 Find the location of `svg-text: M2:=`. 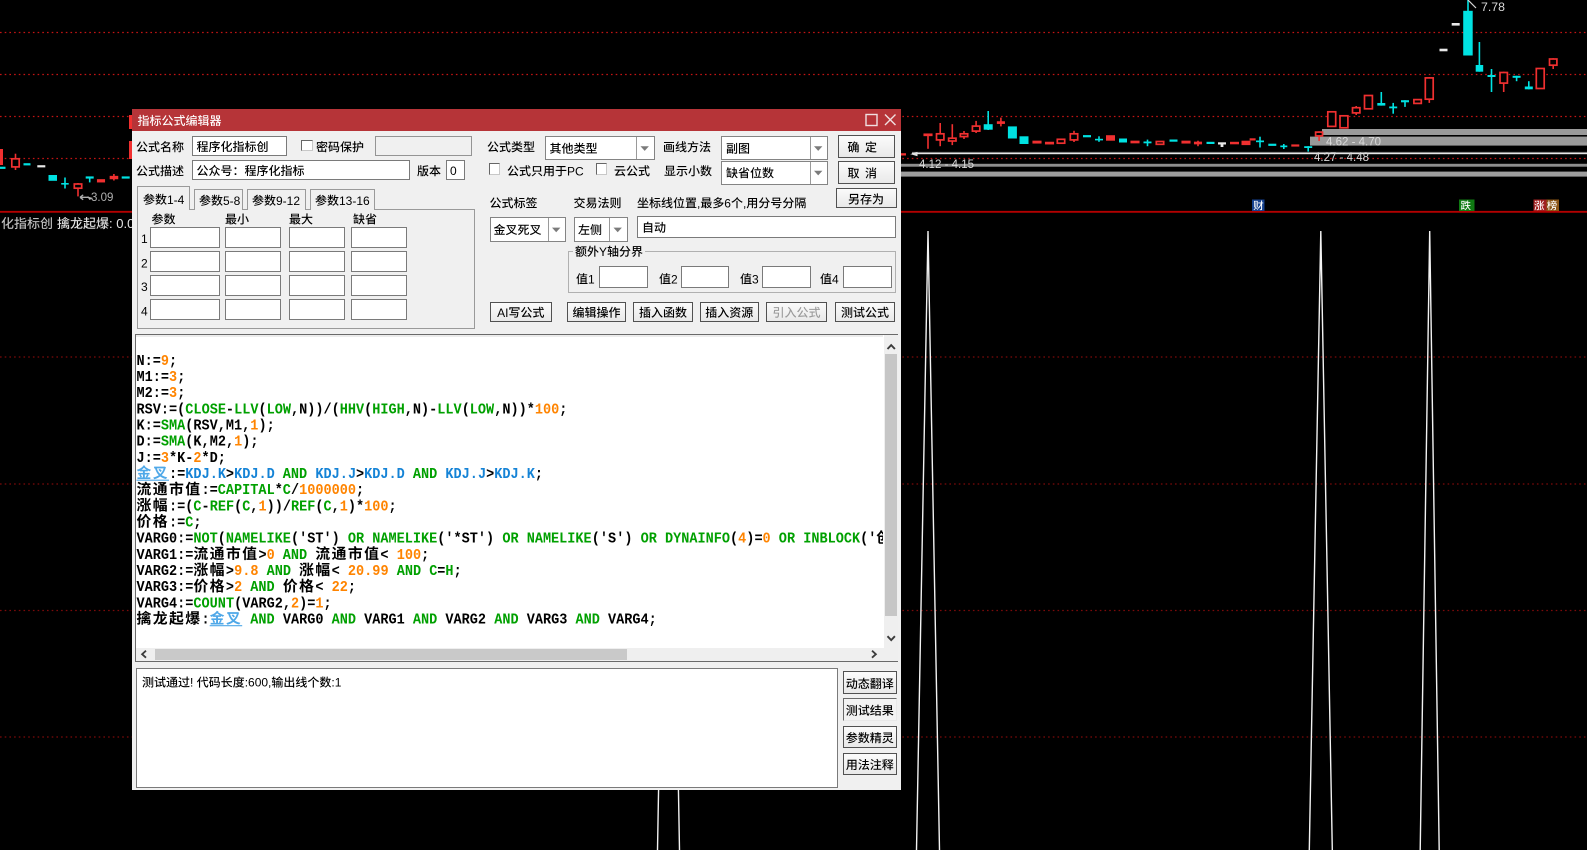

svg-text: M2:= is located at coordinates (153, 393).